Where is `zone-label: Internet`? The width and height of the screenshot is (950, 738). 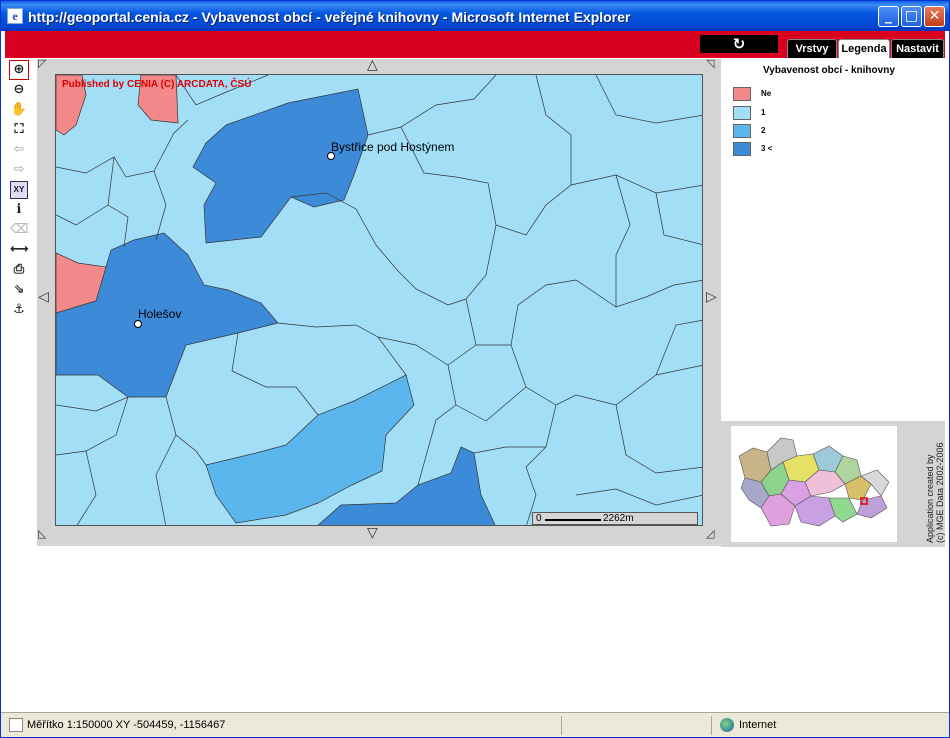
zone-label: Internet is located at coordinates (758, 725).